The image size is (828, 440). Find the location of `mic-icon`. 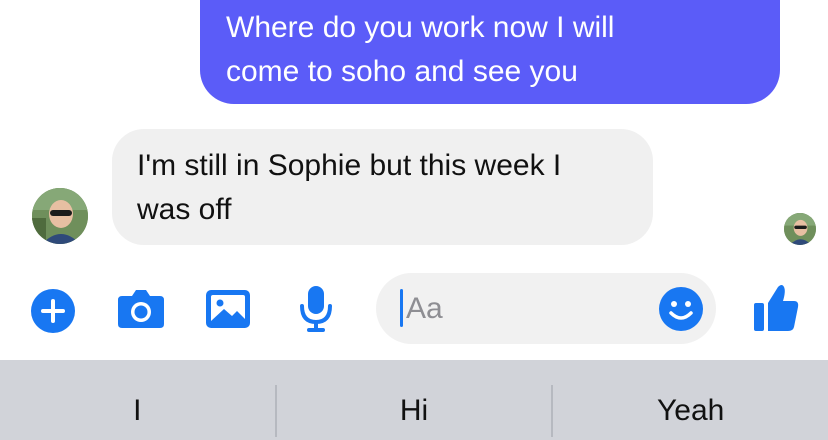

mic-icon is located at coordinates (316, 309).